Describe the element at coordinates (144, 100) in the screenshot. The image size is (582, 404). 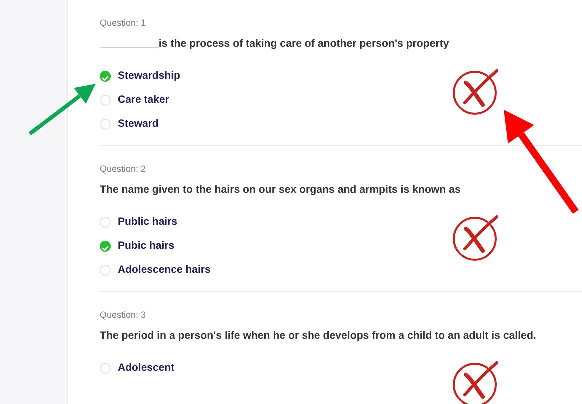
I see `option-label: Care taker` at that location.